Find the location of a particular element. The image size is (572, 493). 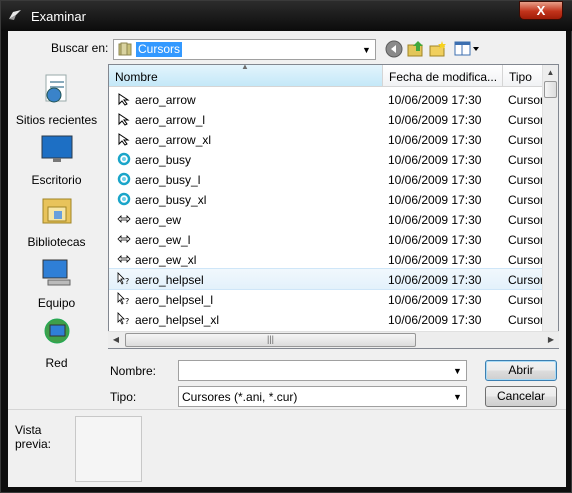

file-row: aero_busy 10/06/2009 17:30 Cursor is located at coordinates (326, 159).